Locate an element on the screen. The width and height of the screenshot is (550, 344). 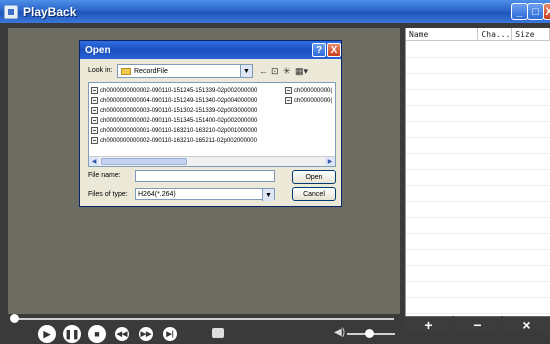
look-in-label: Look in: is located at coordinates (100, 70).